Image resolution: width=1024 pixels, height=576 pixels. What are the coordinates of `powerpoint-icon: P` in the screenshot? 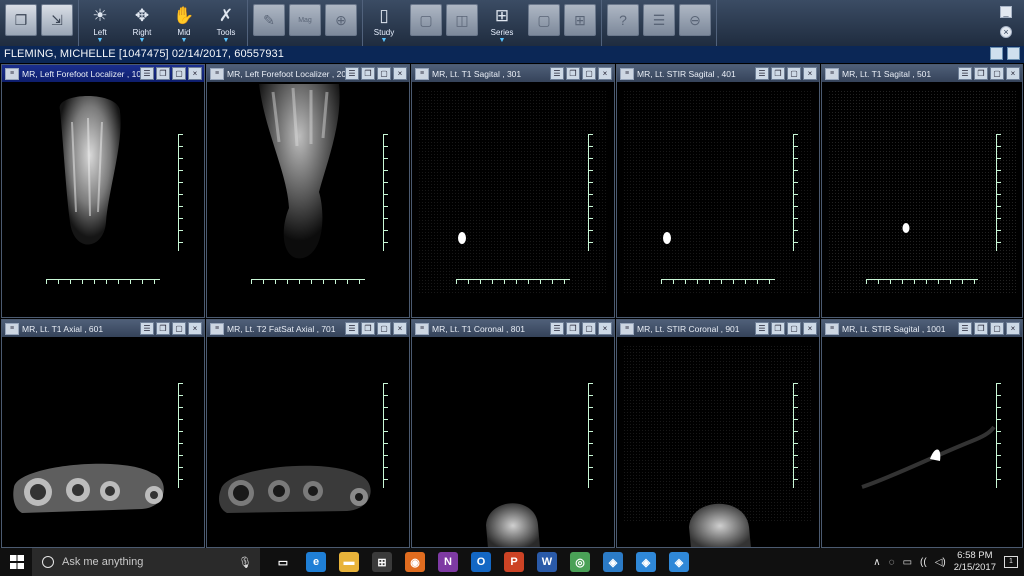 It's located at (514, 562).